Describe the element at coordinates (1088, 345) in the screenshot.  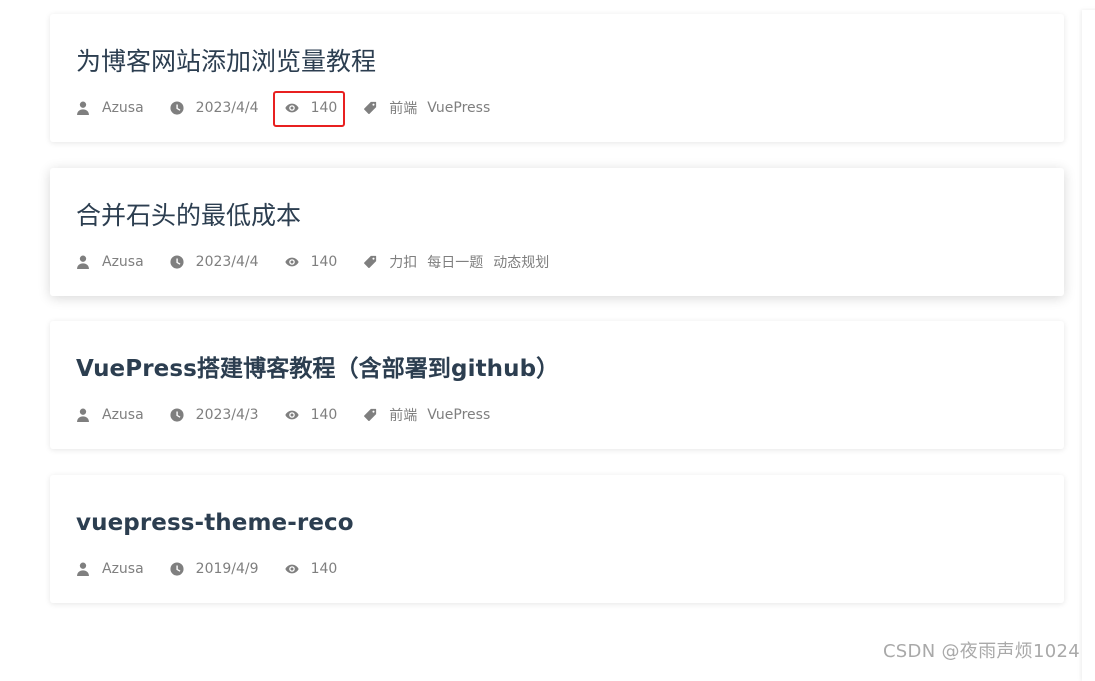
I see `sidebar-edge` at that location.